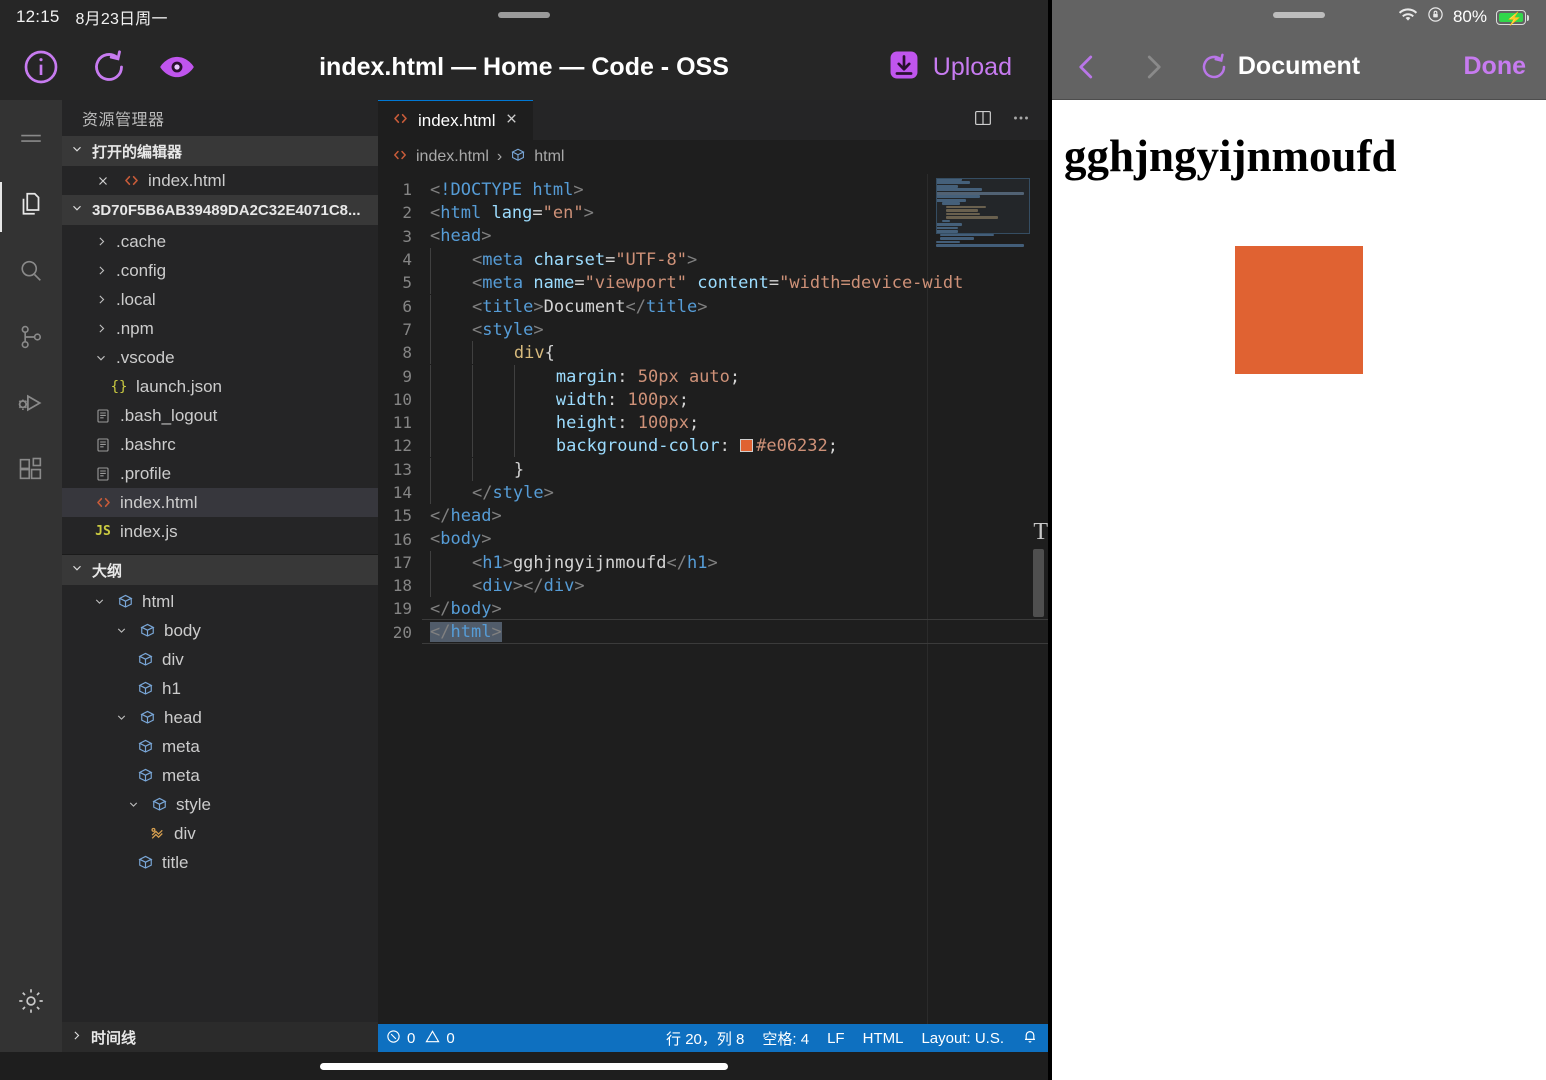 This screenshot has height=1080, width=1546. I want to click on orange-box, so click(1299, 310).